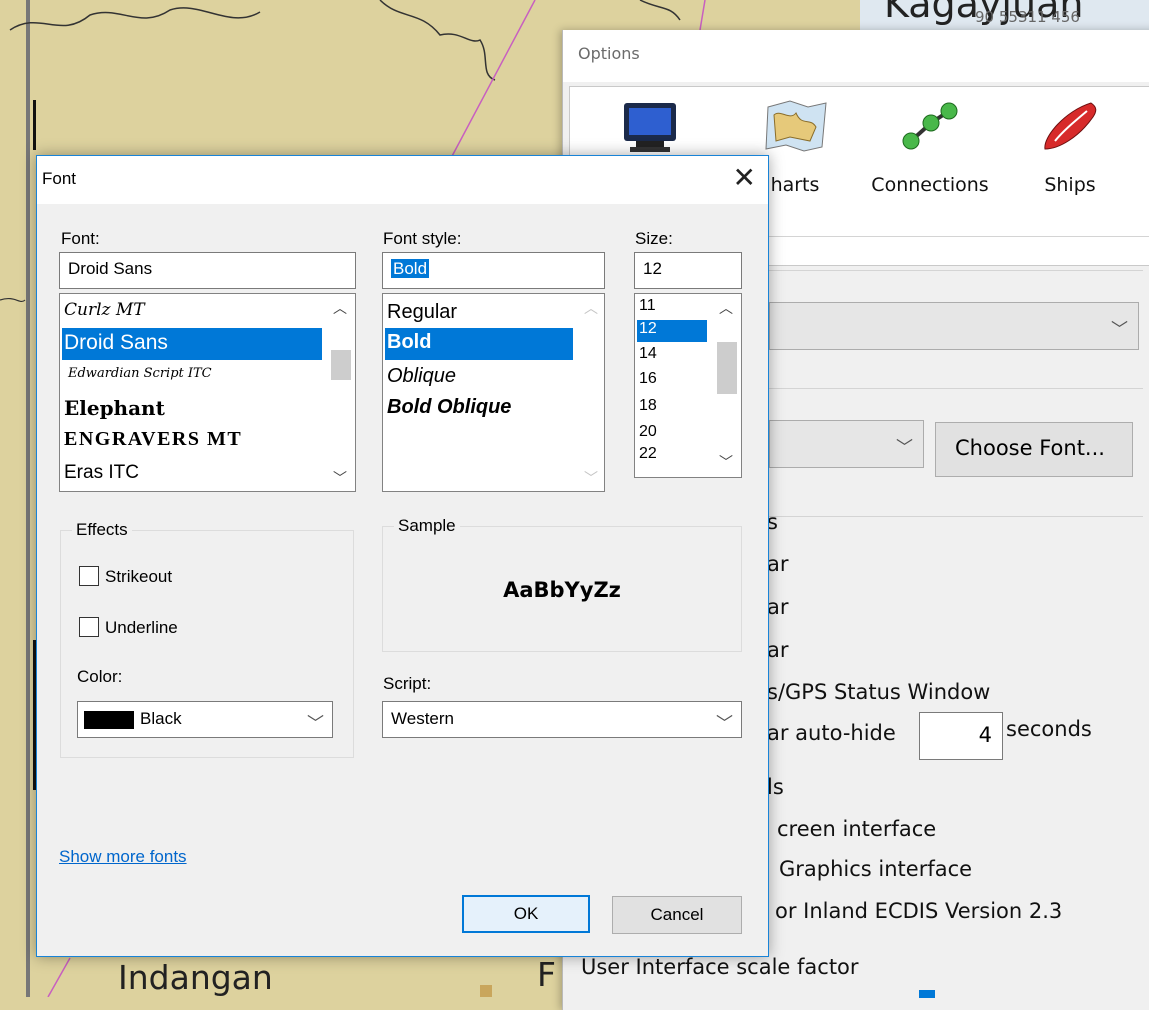  I want to click on option-text-ar3: ar, so click(778, 650).